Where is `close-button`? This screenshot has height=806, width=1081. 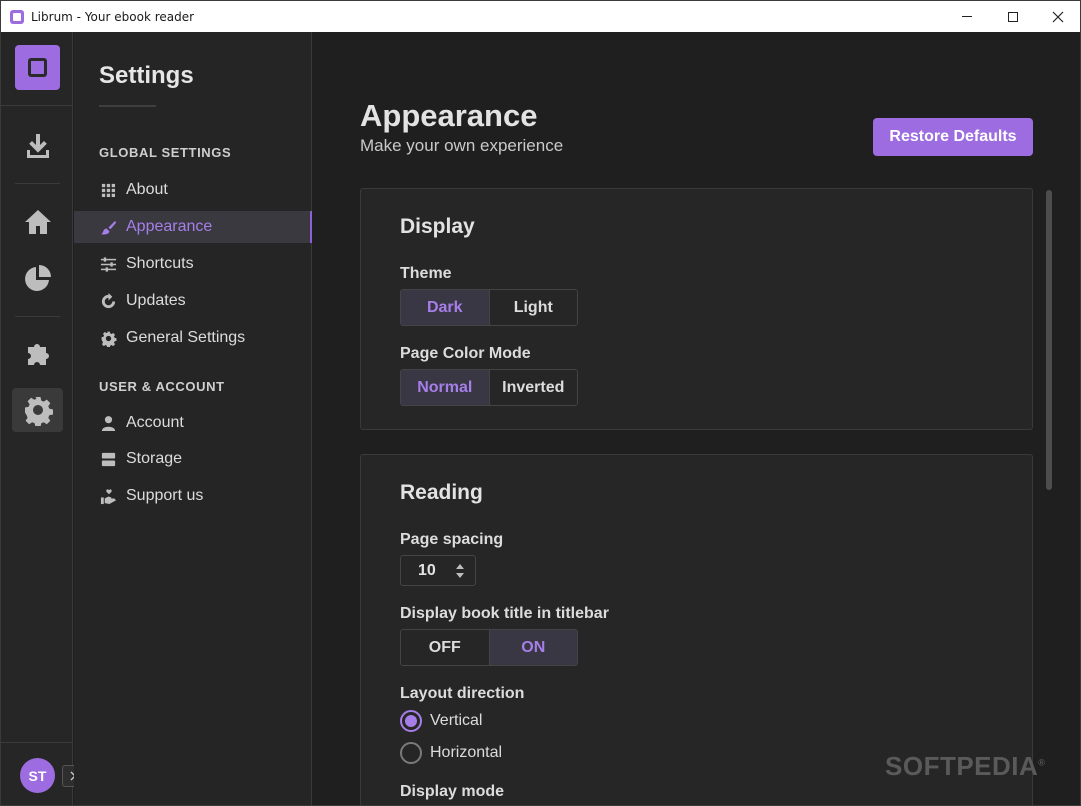
close-button is located at coordinates (1058, 16).